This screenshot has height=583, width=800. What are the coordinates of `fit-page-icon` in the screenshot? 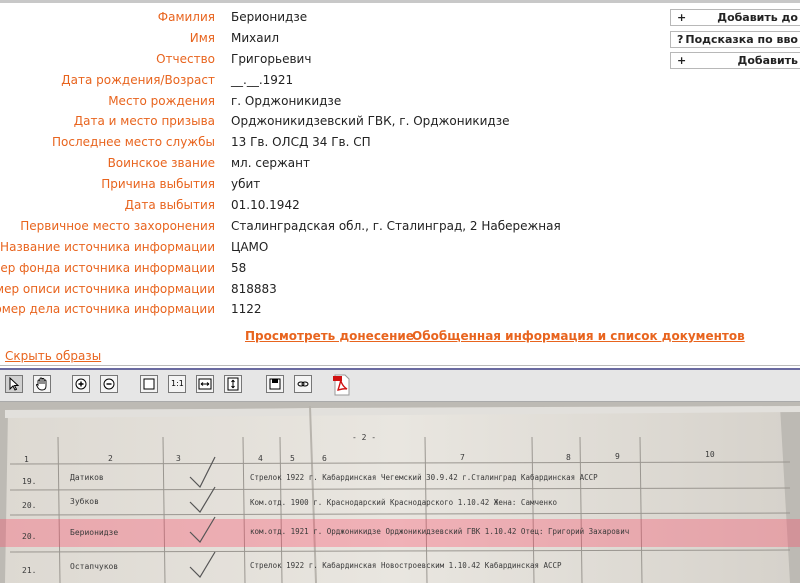 It's located at (149, 384).